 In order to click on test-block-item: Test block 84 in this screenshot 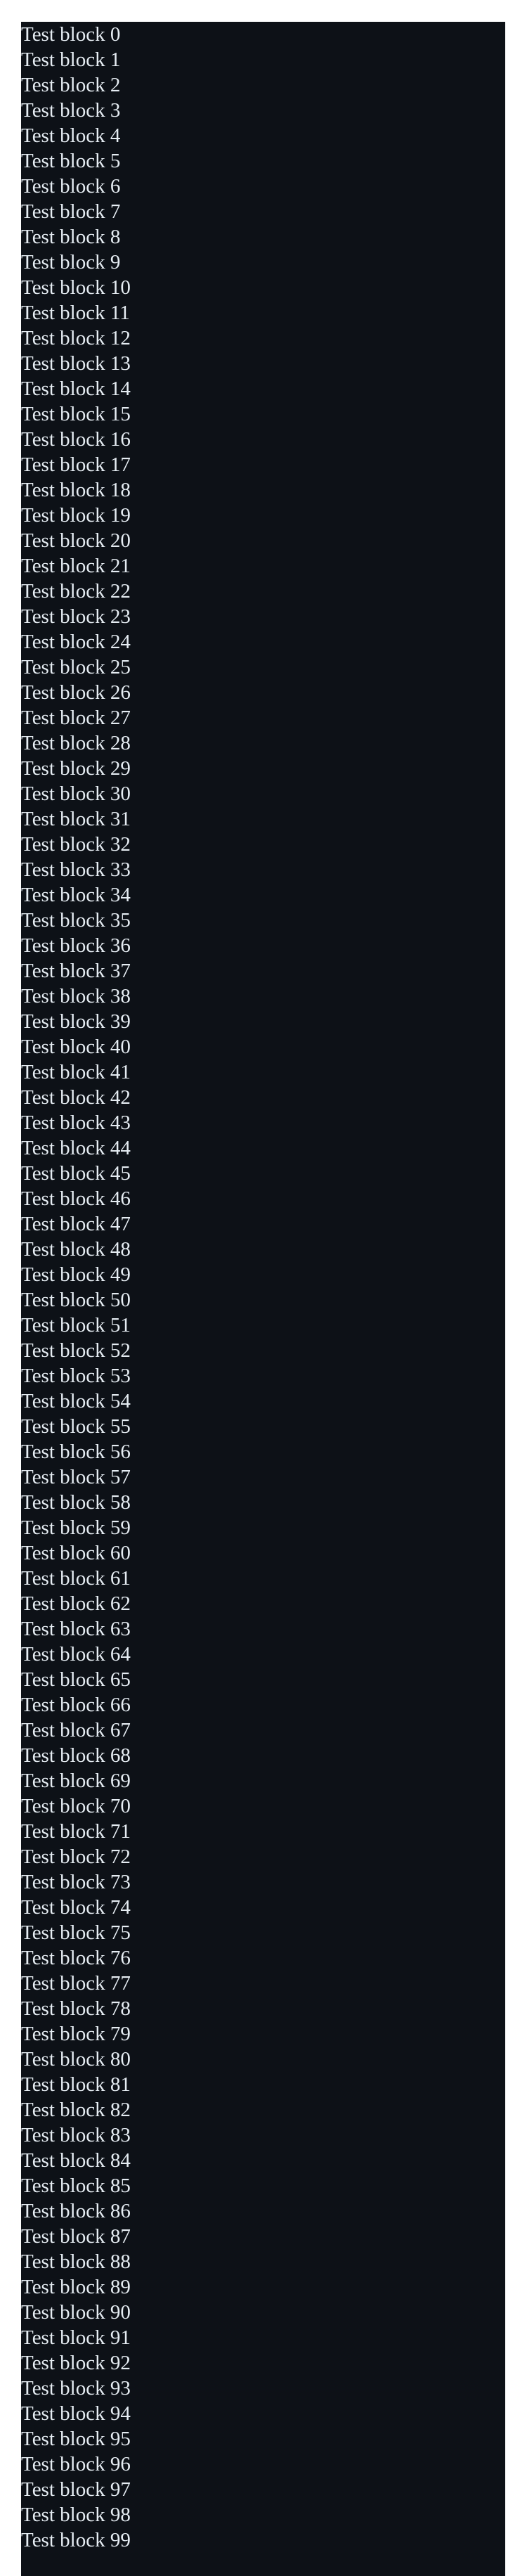, I will do `click(76, 2160)`.